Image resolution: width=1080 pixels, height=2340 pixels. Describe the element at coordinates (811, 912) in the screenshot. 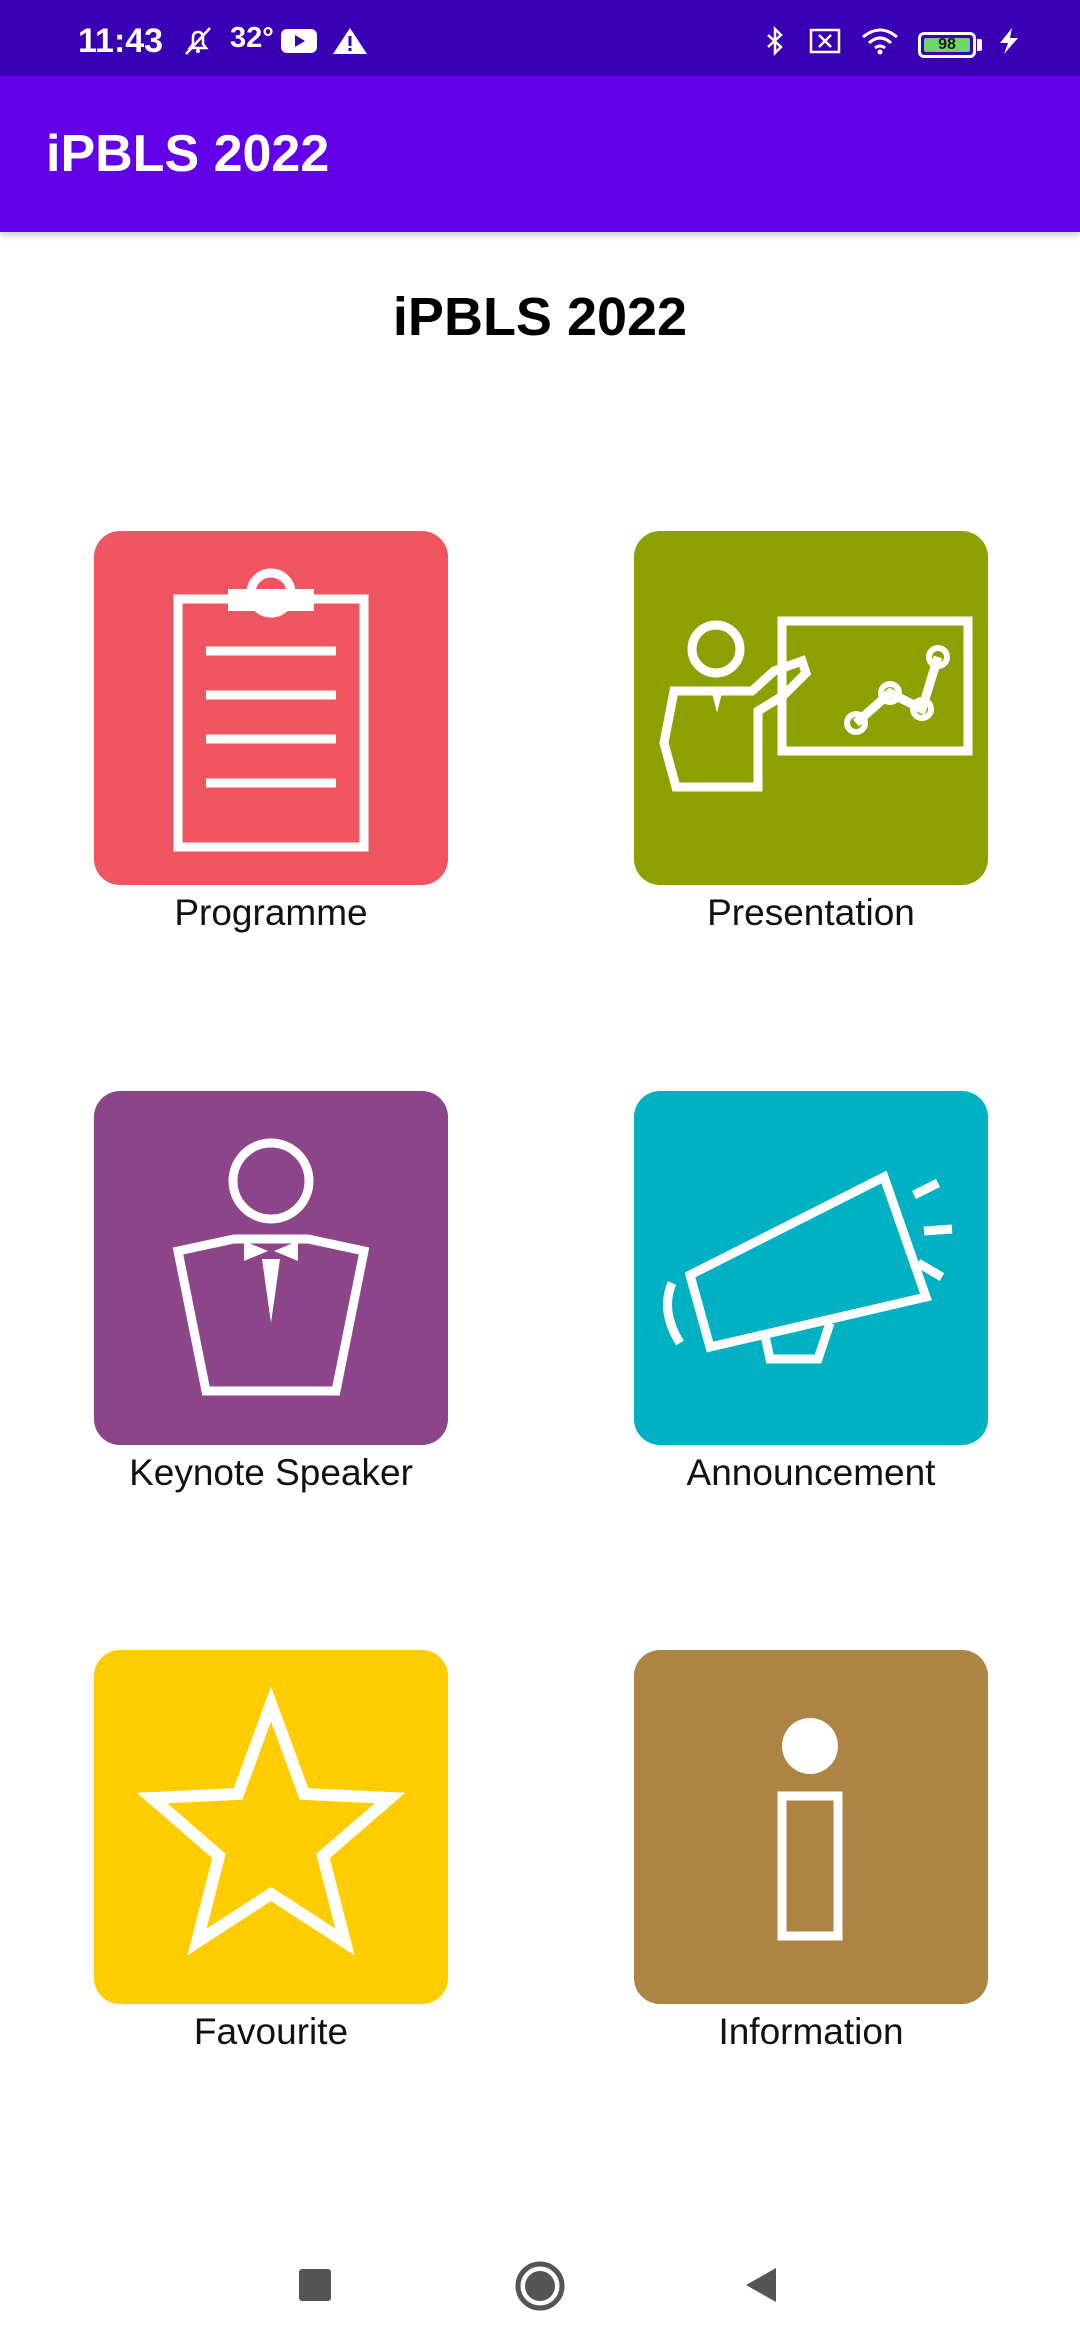

I see `tile-presentation-label: Presentation` at that location.